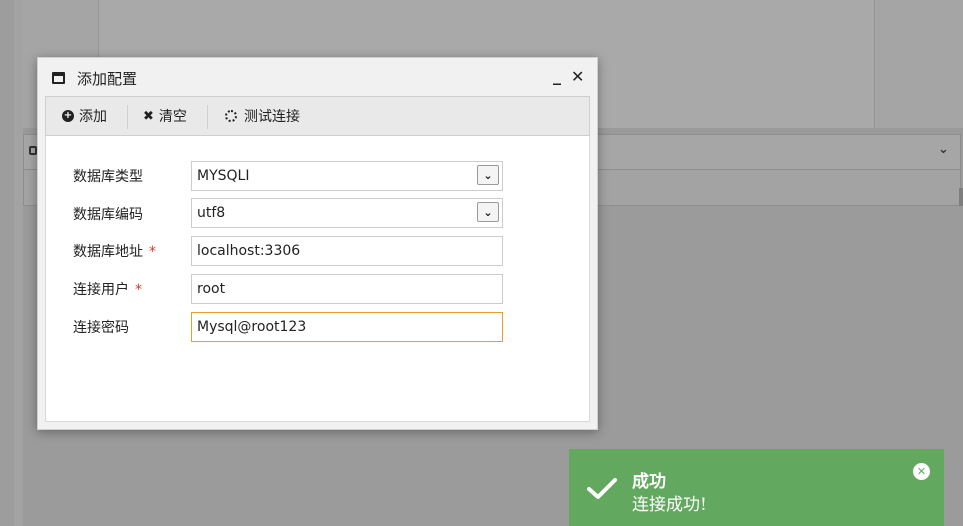  What do you see at coordinates (921, 471) in the screenshot?
I see `toast-close-button: ✕` at bounding box center [921, 471].